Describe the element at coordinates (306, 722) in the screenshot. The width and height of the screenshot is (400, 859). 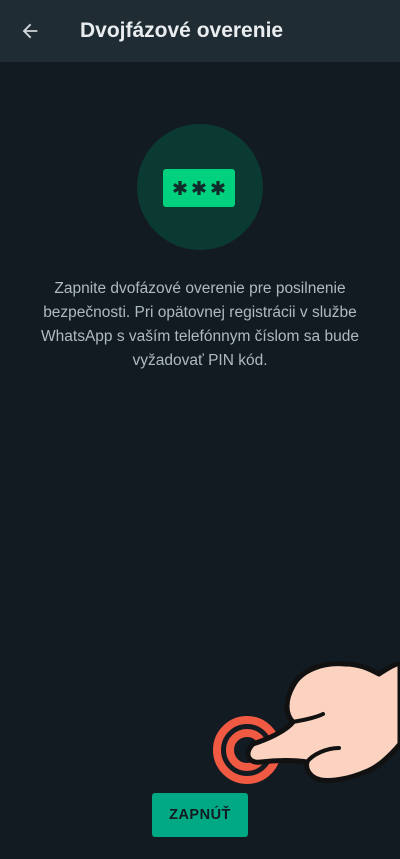
I see `tap-hand-icon` at that location.